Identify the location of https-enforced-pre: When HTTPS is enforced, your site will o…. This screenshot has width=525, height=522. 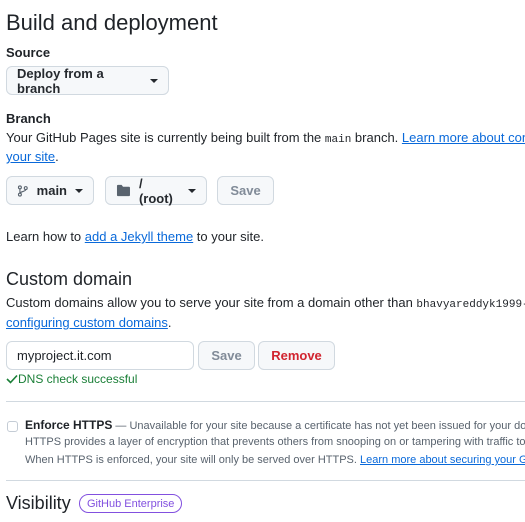
(193, 460).